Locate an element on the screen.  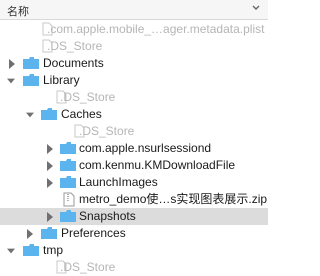
list-item: metro_demo使…s实现图表展示.zip is located at coordinates (134, 199).